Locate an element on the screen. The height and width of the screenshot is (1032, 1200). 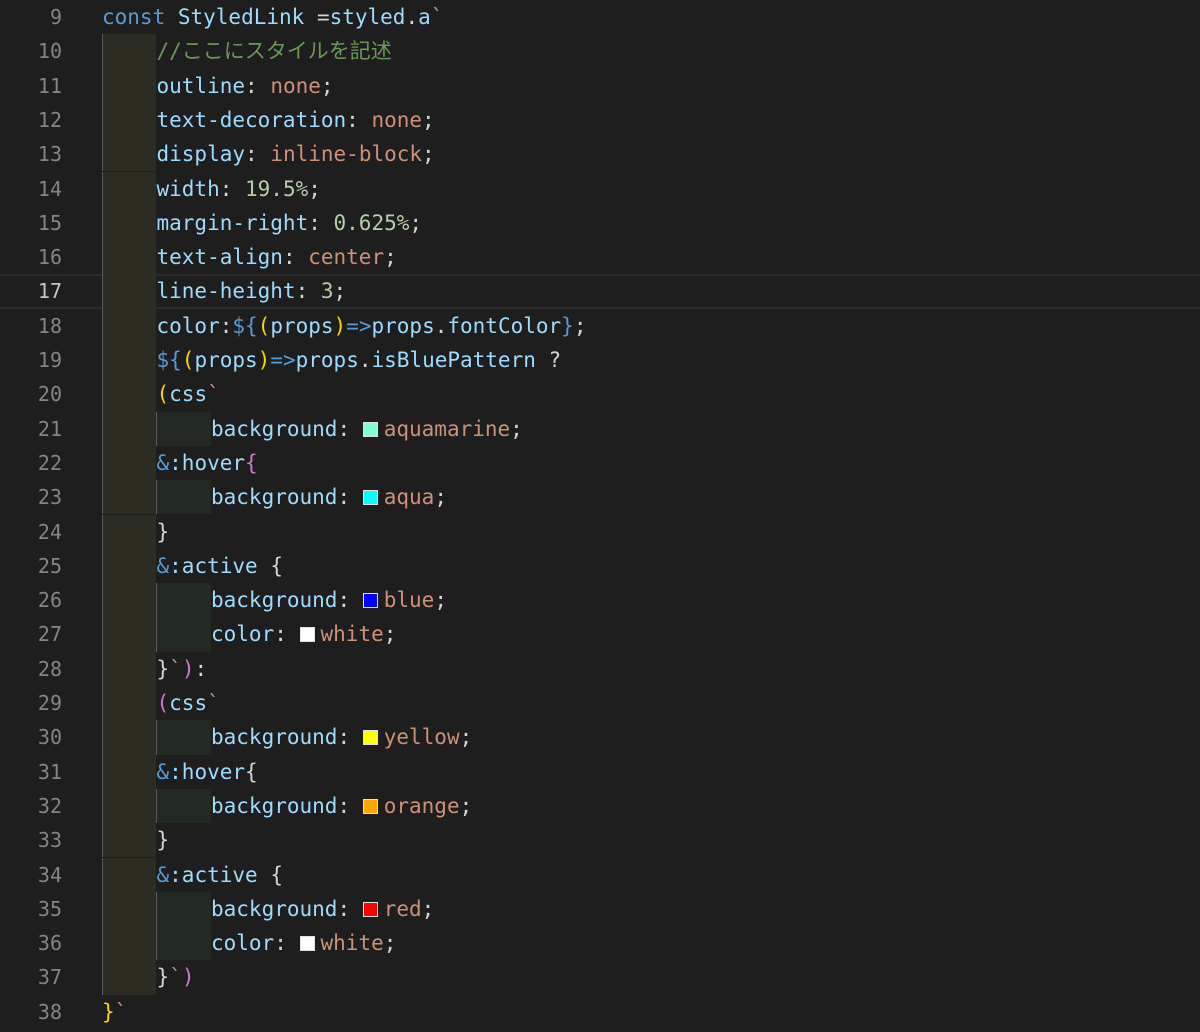
code-token: ( is located at coordinates (264, 325).